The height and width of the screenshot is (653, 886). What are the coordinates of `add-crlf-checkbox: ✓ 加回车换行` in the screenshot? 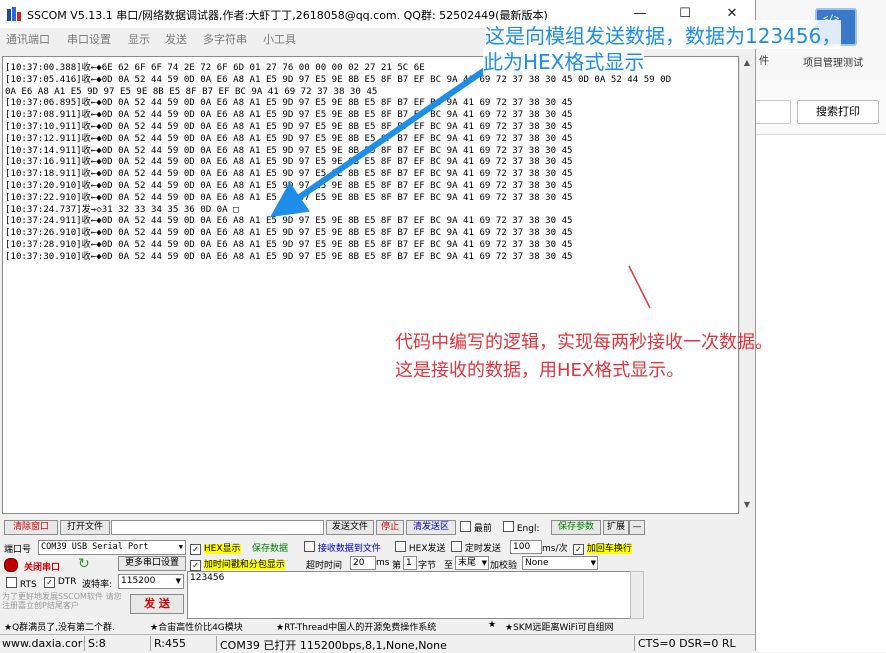 It's located at (602, 548).